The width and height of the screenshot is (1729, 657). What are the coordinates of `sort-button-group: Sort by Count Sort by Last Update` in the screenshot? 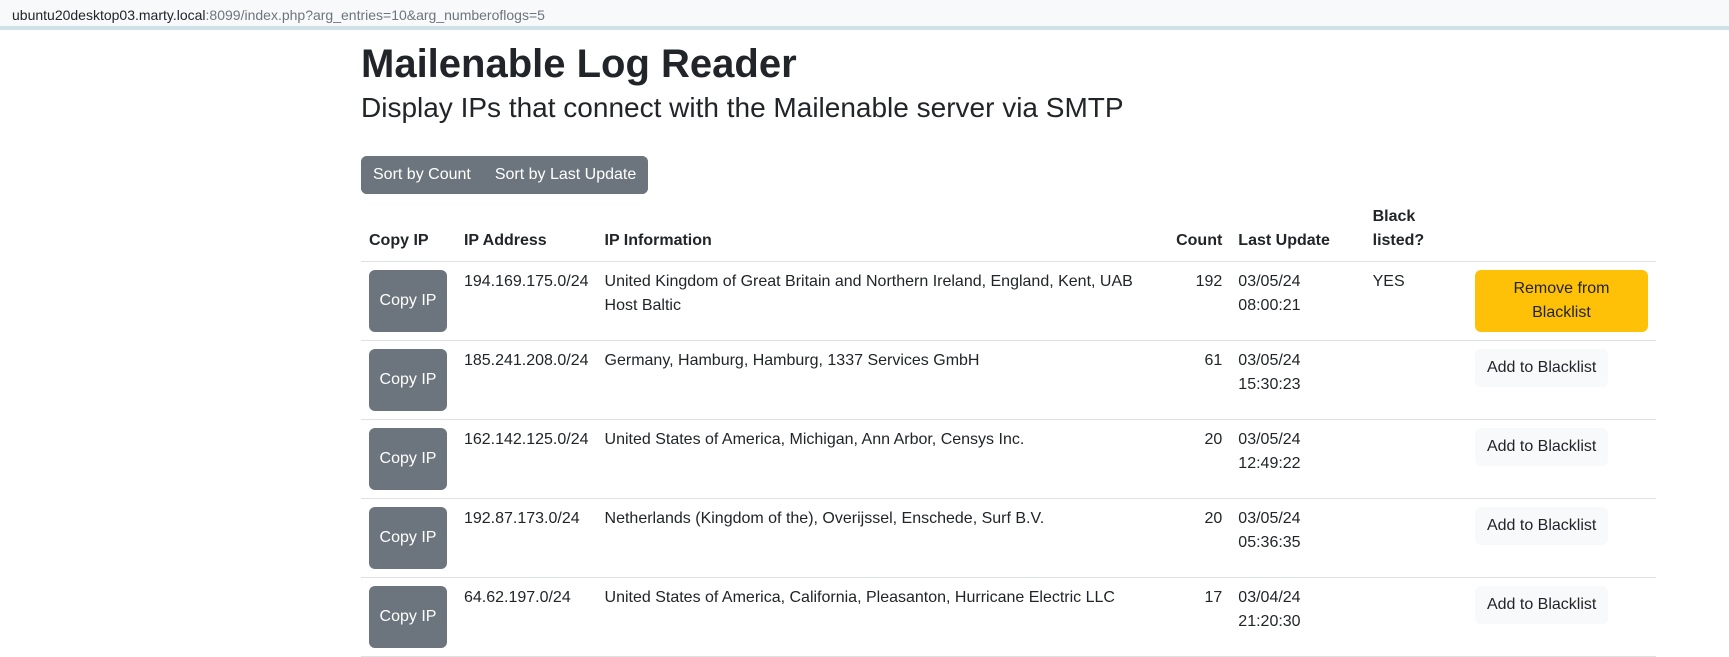 It's located at (505, 175).